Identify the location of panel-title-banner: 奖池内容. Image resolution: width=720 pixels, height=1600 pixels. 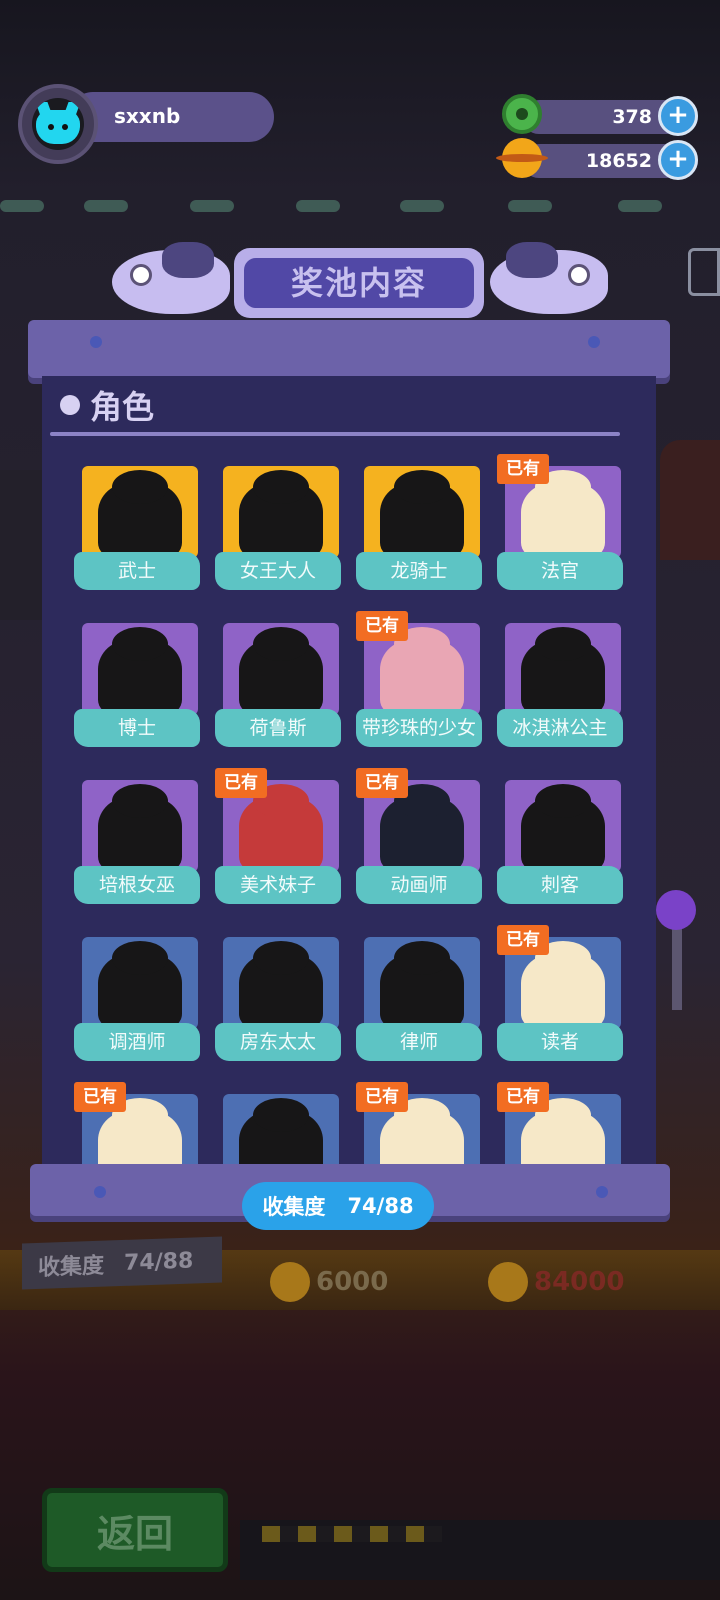
(360, 283).